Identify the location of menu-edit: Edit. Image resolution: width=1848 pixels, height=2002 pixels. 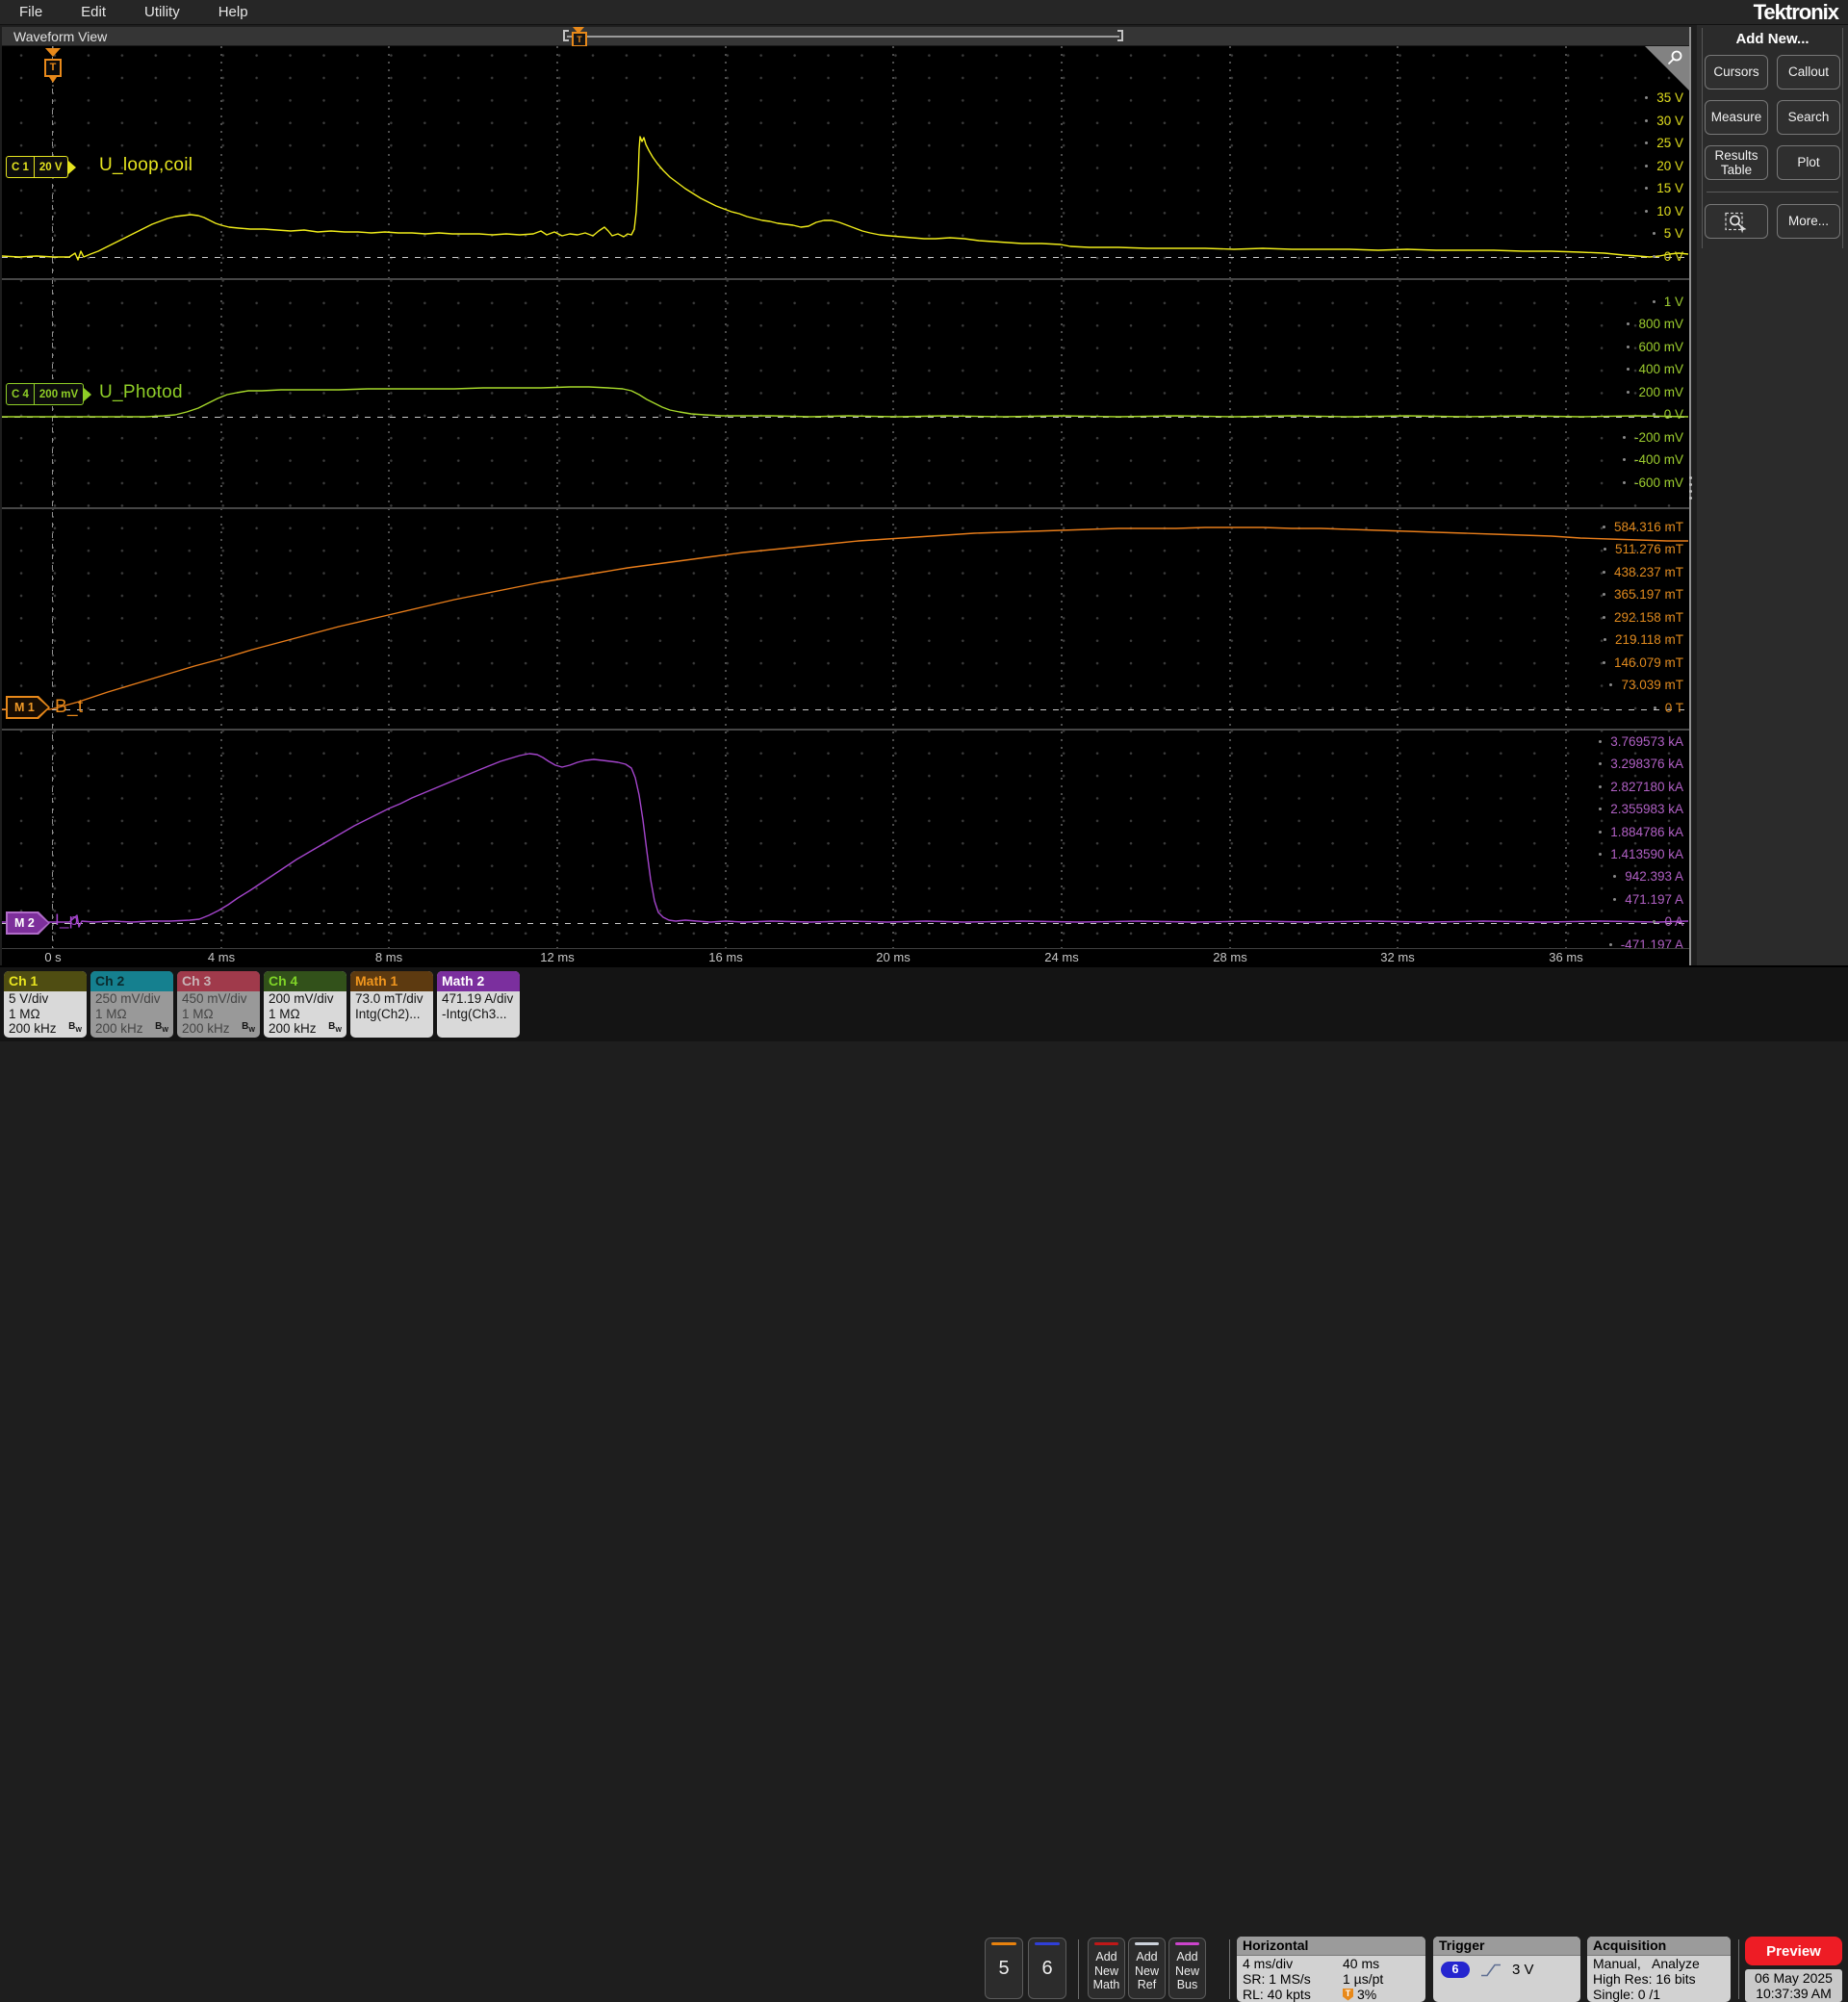
(93, 12).